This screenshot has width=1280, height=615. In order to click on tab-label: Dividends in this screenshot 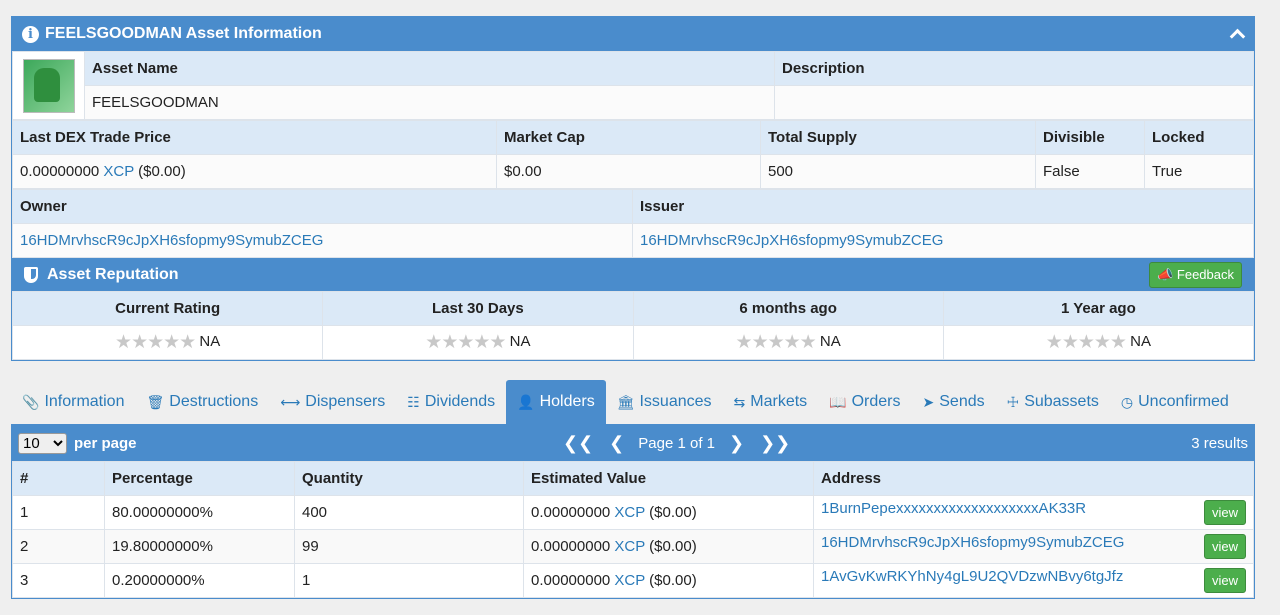, I will do `click(460, 401)`.